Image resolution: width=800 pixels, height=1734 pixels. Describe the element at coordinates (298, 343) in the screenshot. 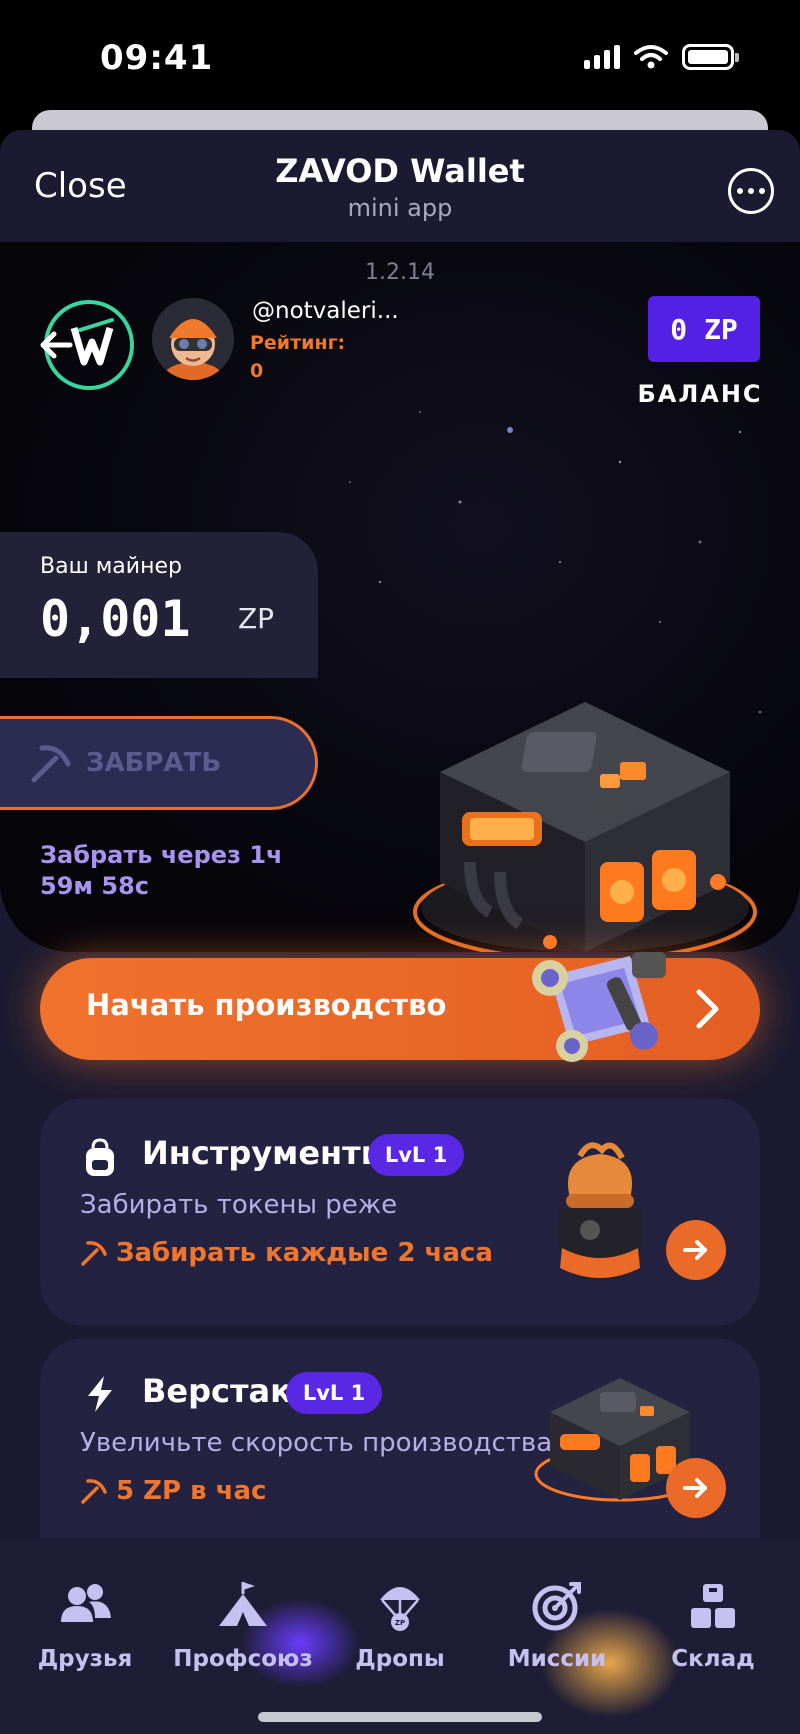

I see `rating-label: Рейтинг:` at that location.